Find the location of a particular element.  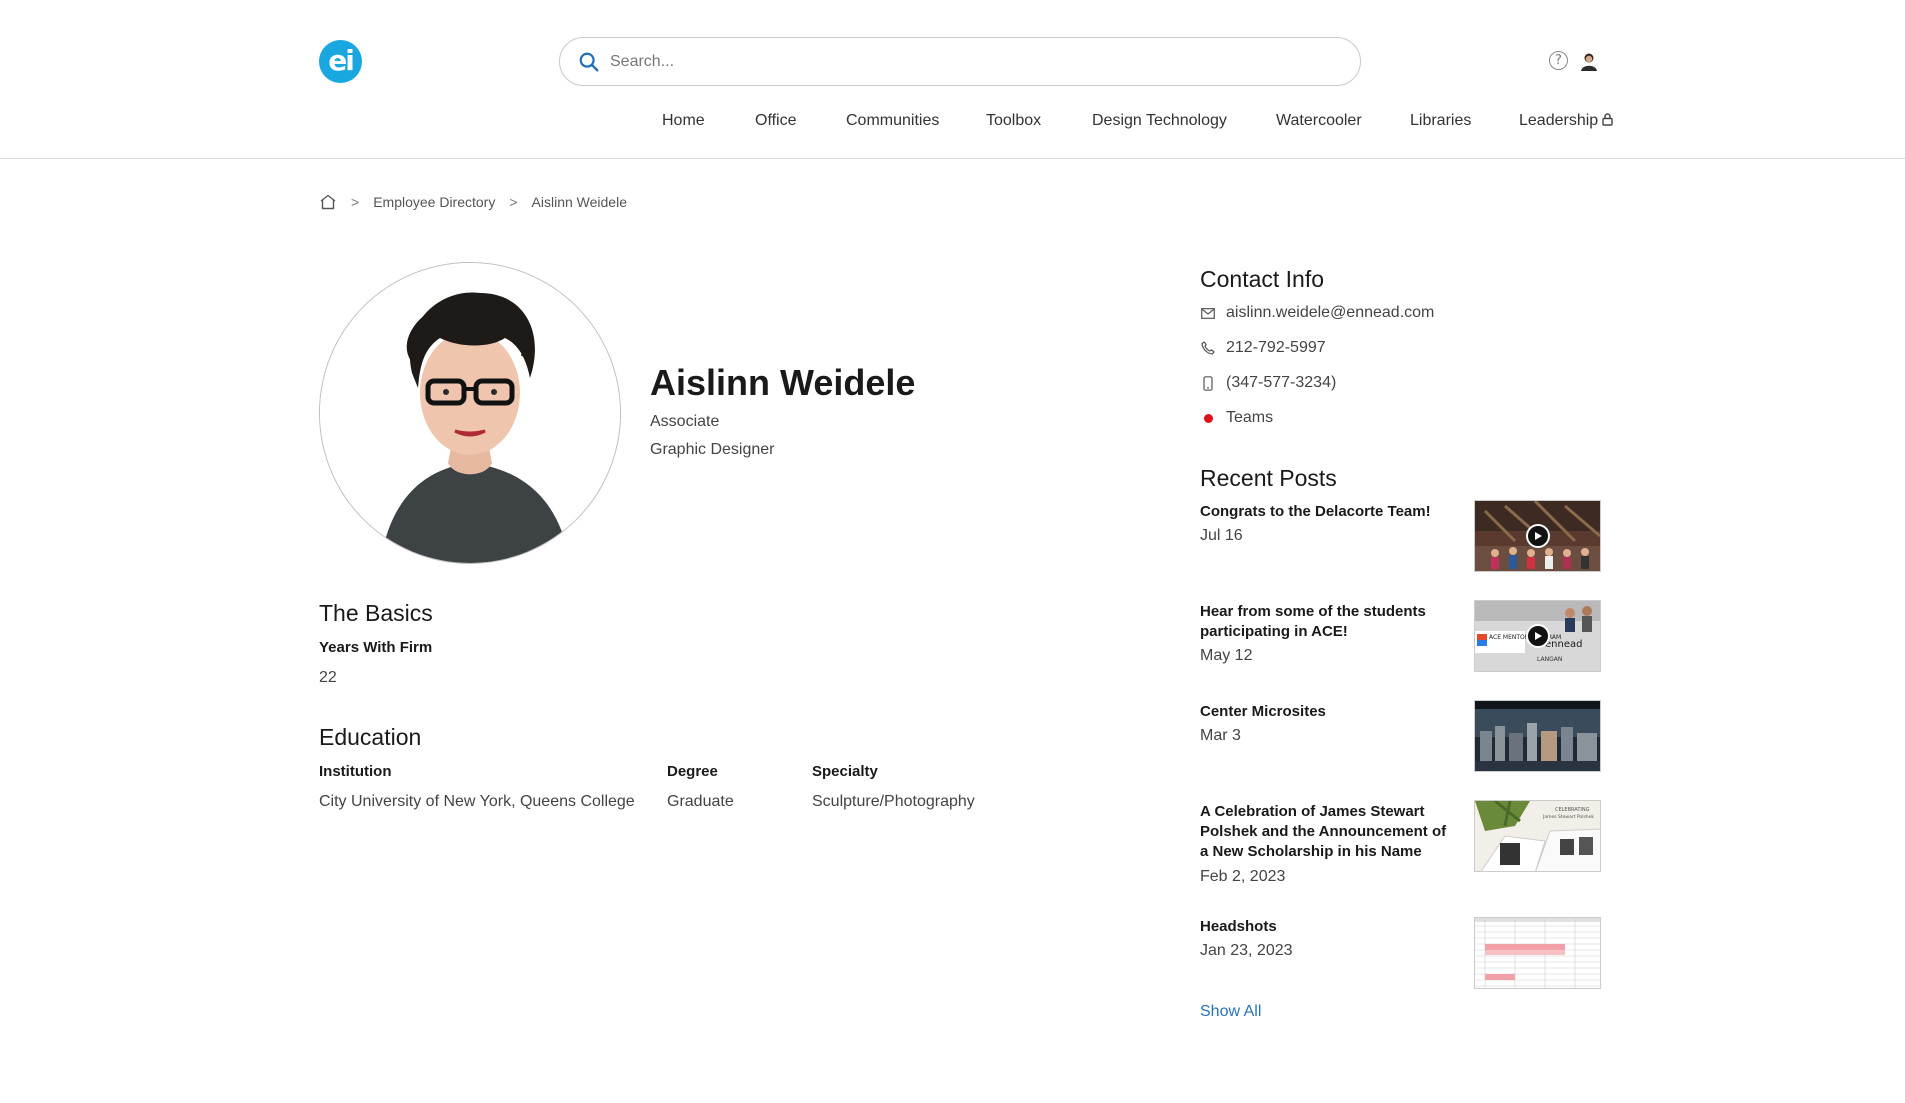

post-thumbnail-delacorte is located at coordinates (1537, 536).